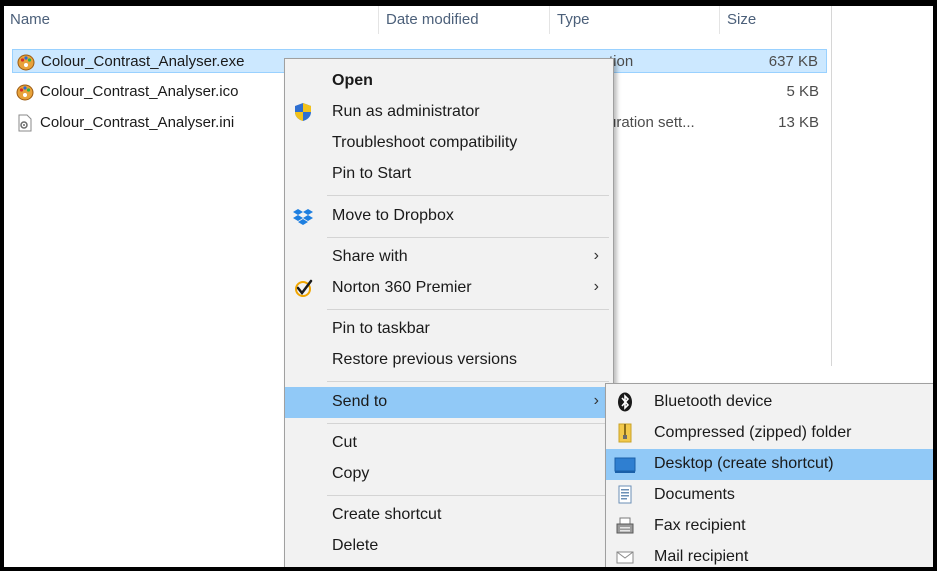  What do you see at coordinates (303, 217) in the screenshot?
I see `dropbox-icon` at bounding box center [303, 217].